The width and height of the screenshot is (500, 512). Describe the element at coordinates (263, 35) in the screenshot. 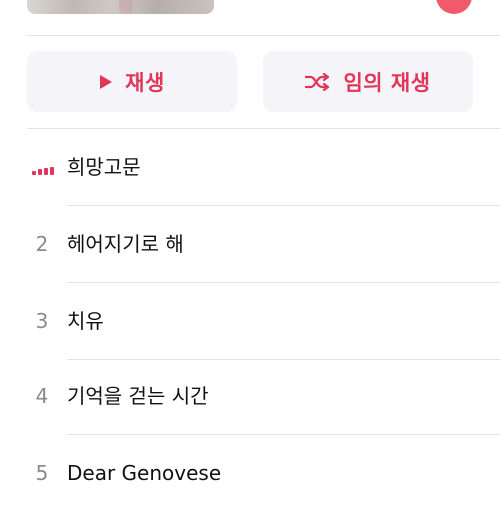

I see `divider` at that location.